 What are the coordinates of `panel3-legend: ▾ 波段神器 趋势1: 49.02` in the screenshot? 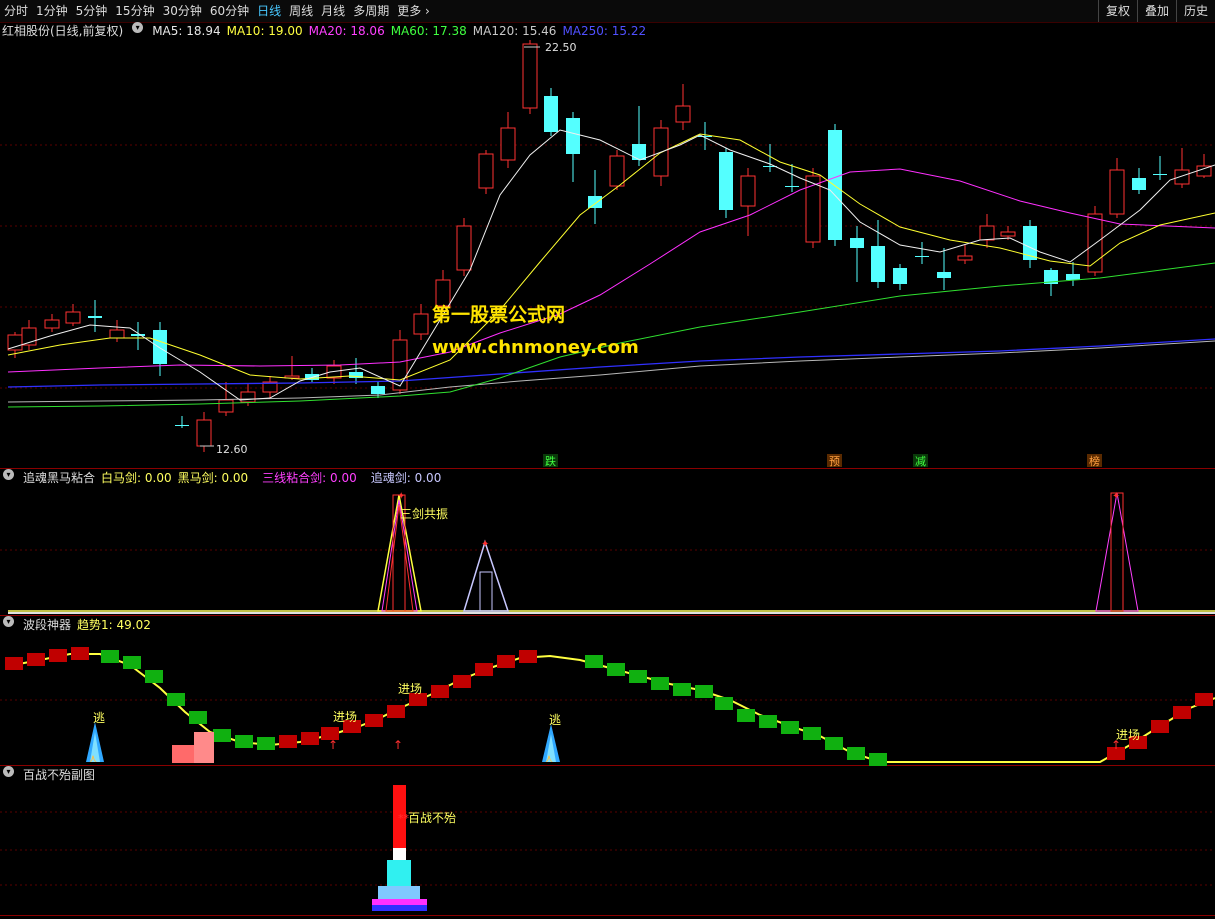 It's located at (75, 625).